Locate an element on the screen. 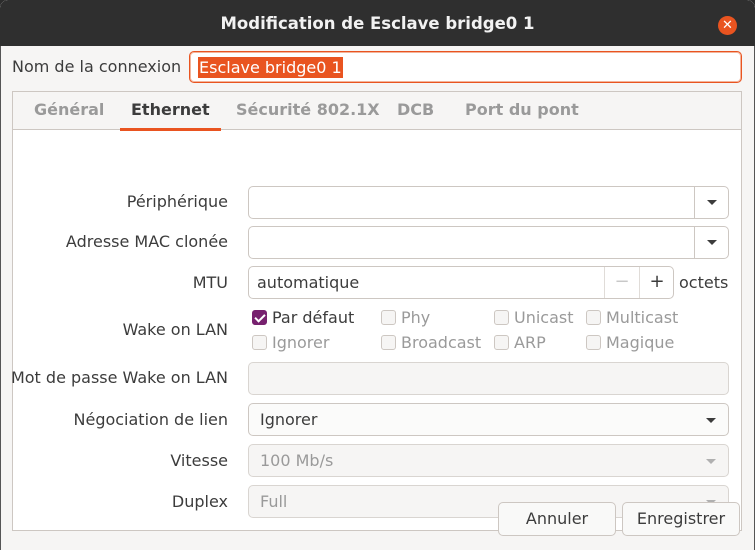 The image size is (755, 550). wol-magic-label: Magique is located at coordinates (640, 342).